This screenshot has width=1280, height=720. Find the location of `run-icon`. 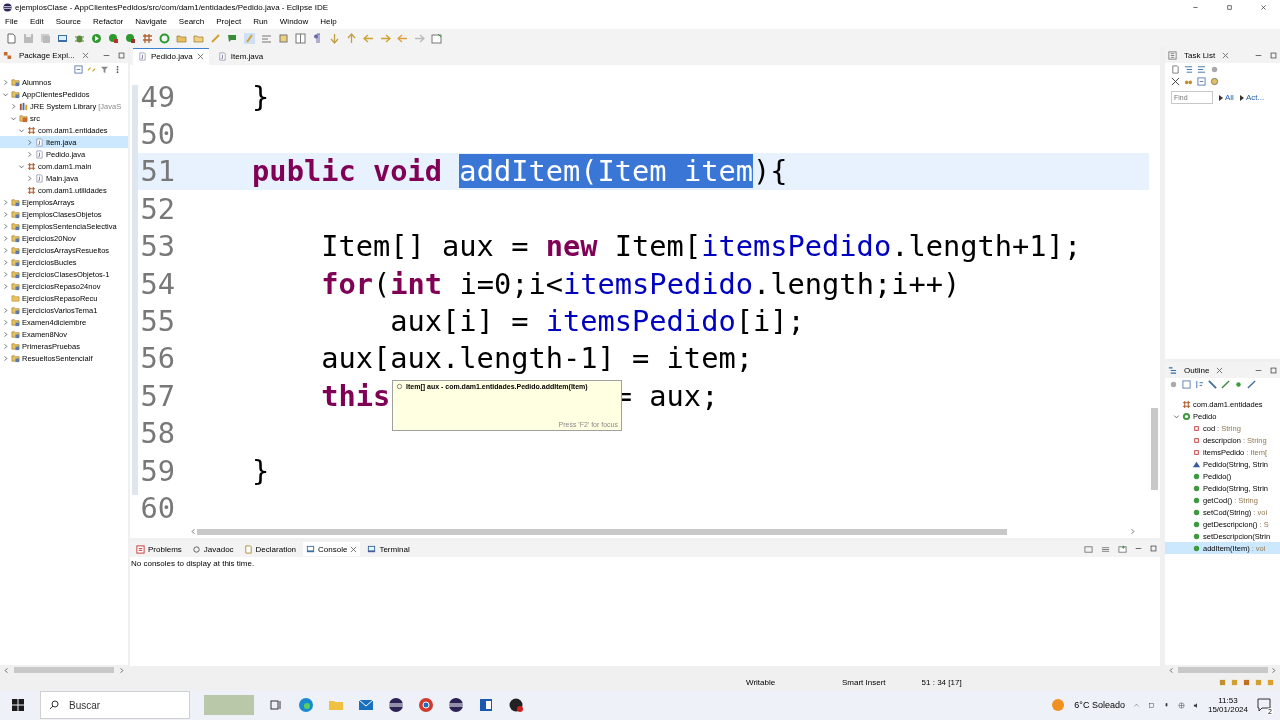

run-icon is located at coordinates (96, 38).